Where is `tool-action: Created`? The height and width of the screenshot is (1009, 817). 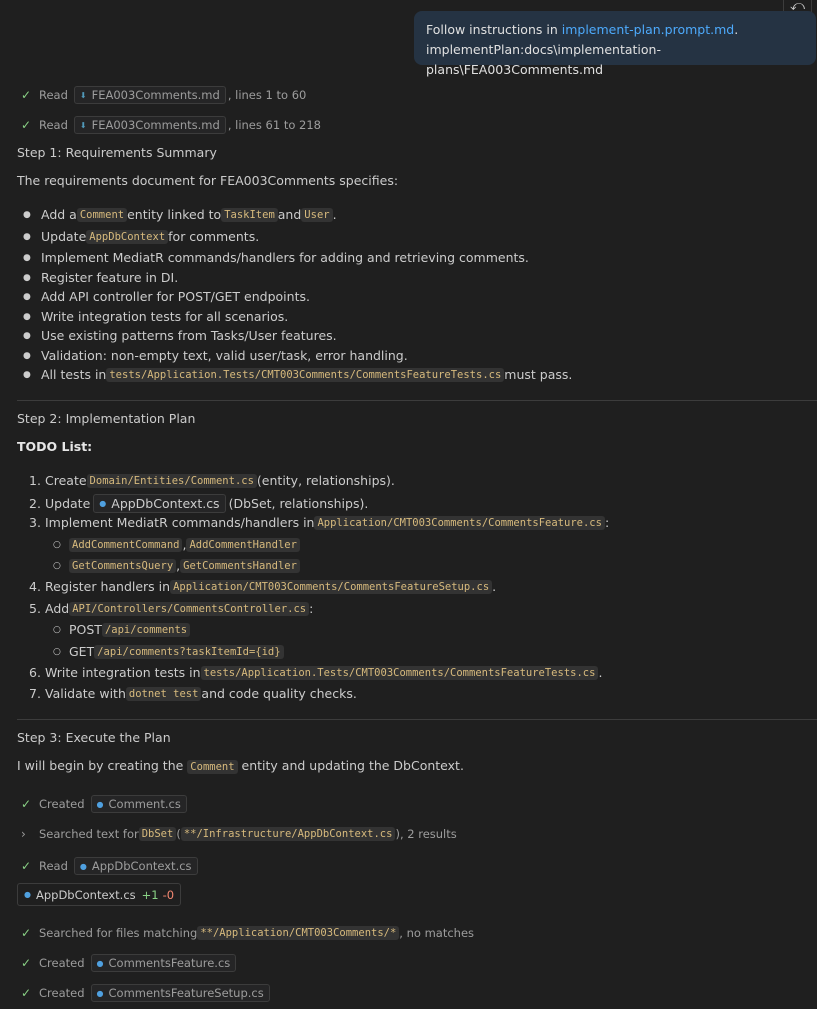 tool-action: Created is located at coordinates (62, 963).